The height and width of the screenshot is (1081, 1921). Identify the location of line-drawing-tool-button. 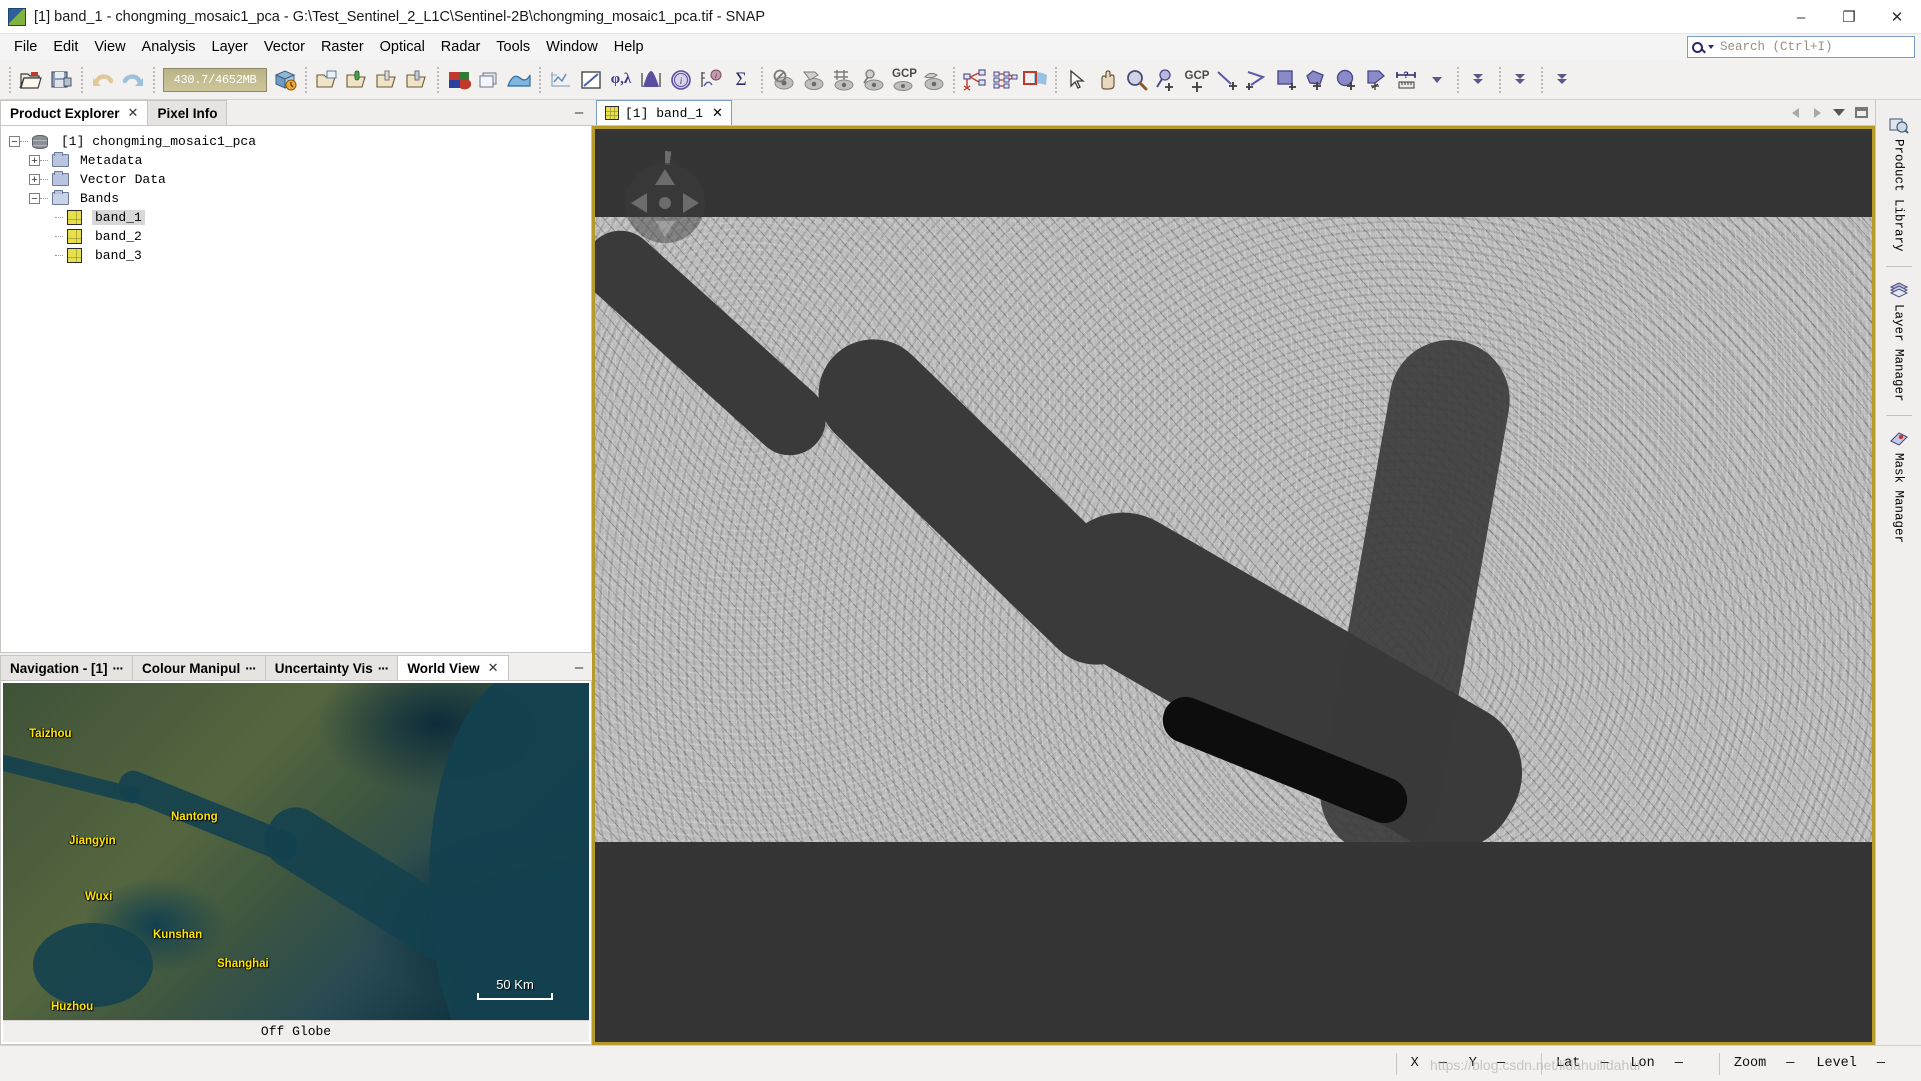
(1227, 80).